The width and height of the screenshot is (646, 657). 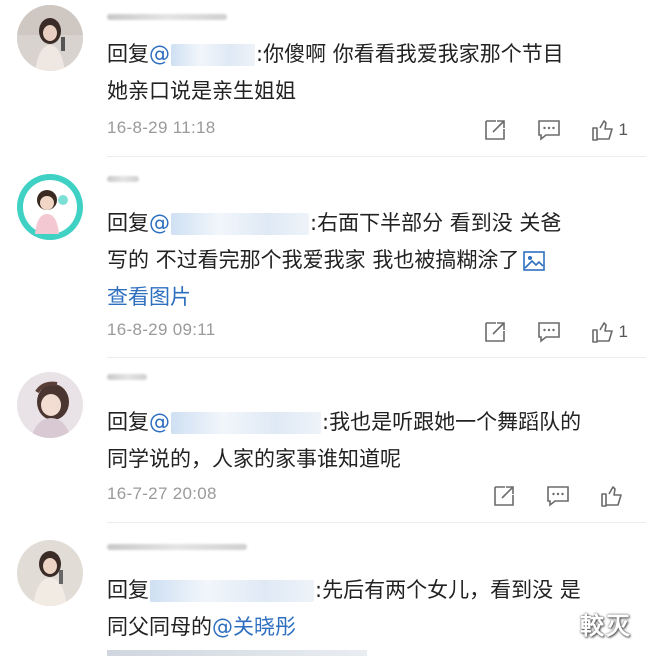 What do you see at coordinates (162, 493) in the screenshot?
I see `comment-time: 16-7-27 20:08` at bounding box center [162, 493].